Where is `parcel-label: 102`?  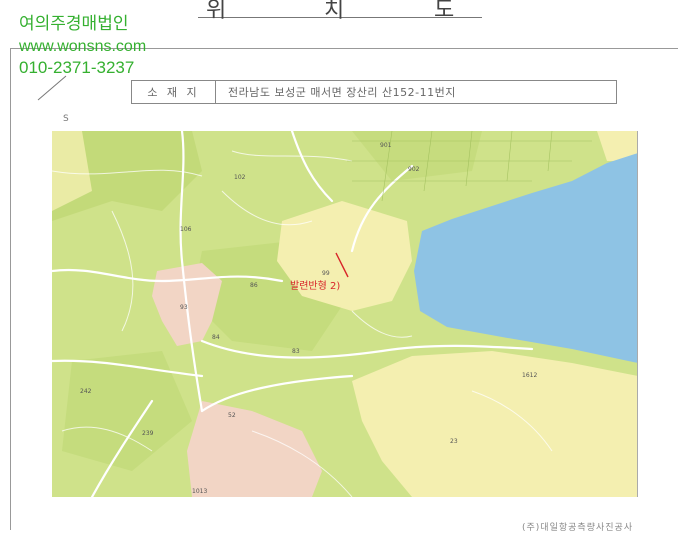 parcel-label: 102 is located at coordinates (240, 177).